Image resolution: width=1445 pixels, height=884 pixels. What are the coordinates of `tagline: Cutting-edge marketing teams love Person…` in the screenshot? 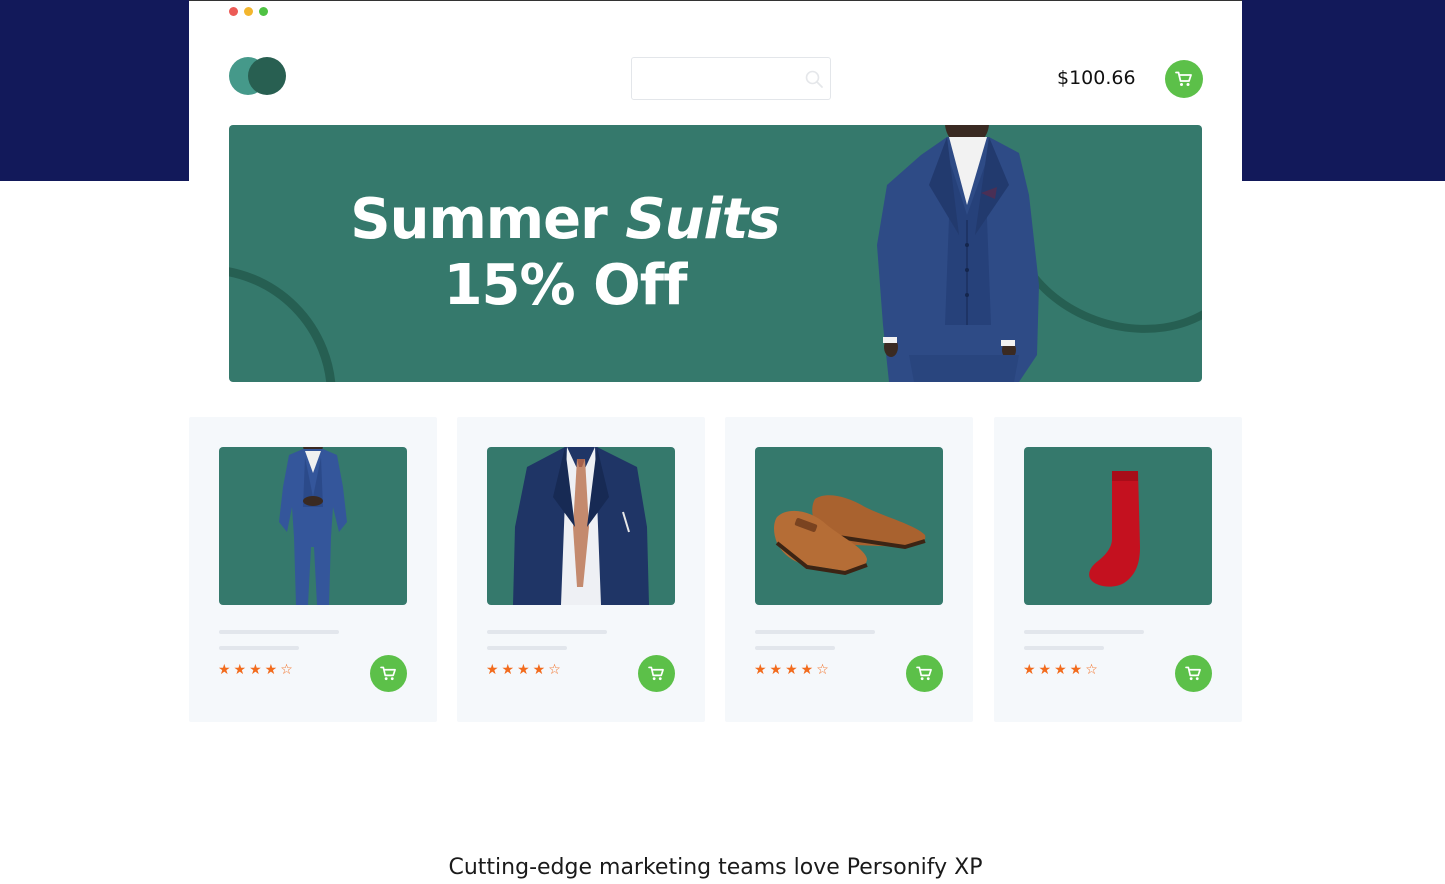 It's located at (715, 867).